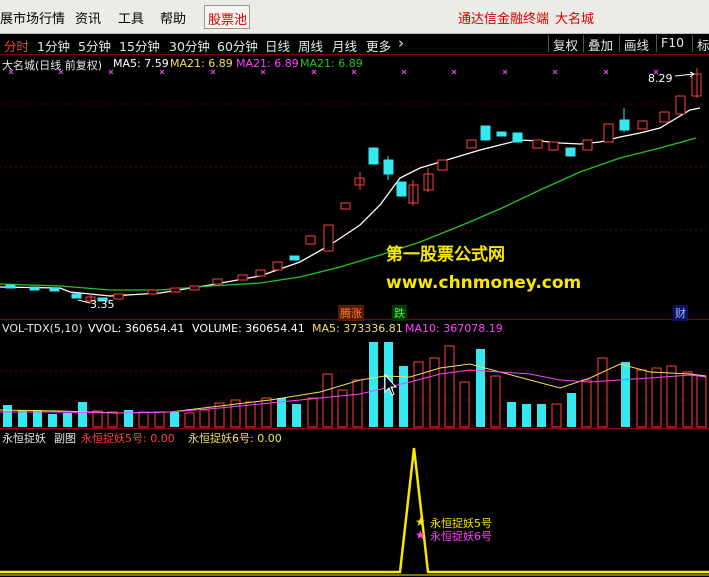  What do you see at coordinates (351, 313) in the screenshot?
I see `flag-up-badge: 腾涨` at bounding box center [351, 313].